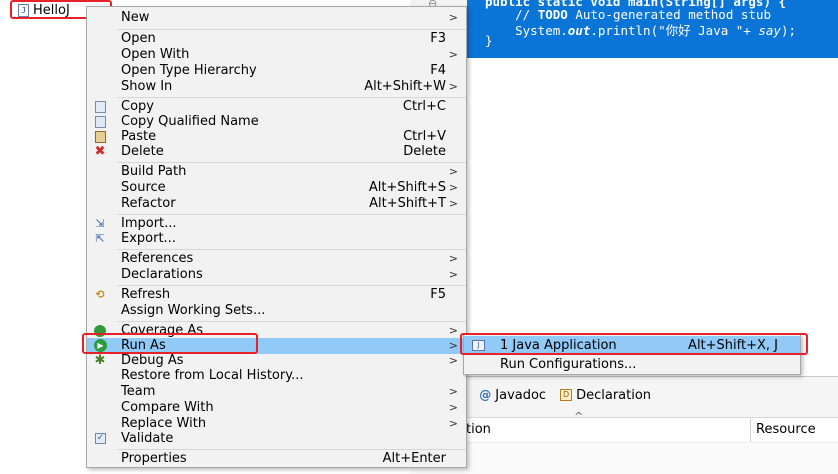 This screenshot has width=838, height=474. I want to click on menu-item-label: Declarations, so click(162, 274).